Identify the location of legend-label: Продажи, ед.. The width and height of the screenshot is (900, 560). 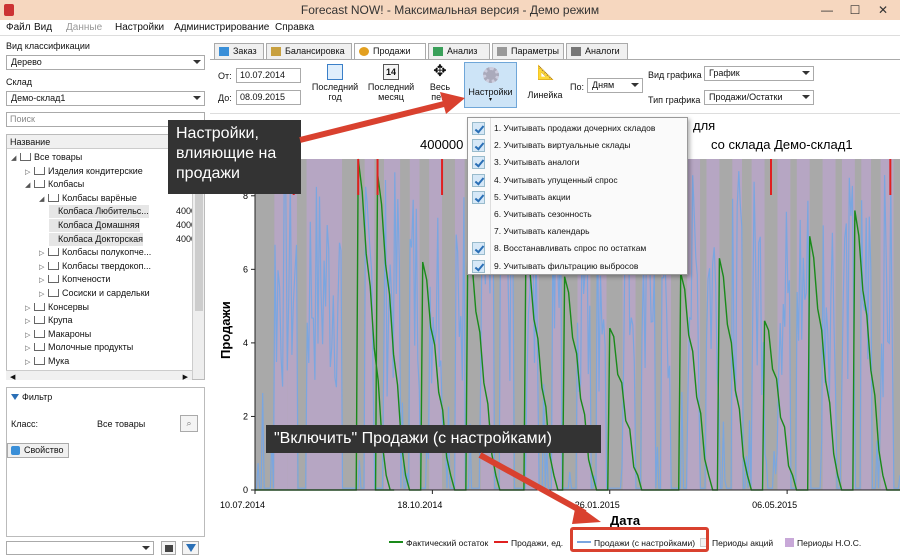
(537, 543).